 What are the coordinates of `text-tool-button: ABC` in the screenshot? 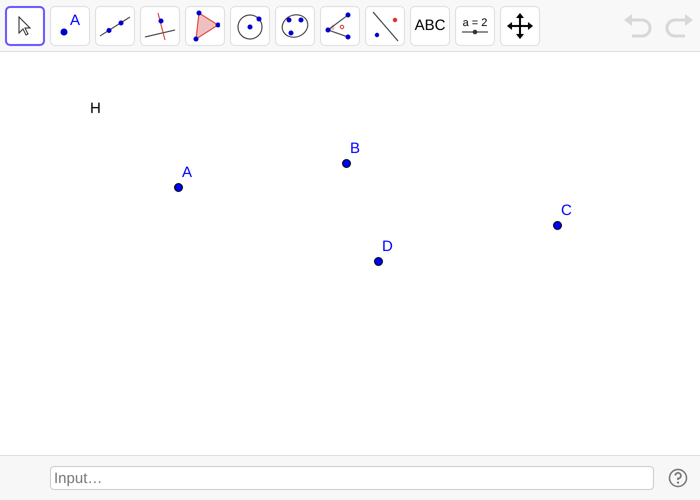 It's located at (430, 26).